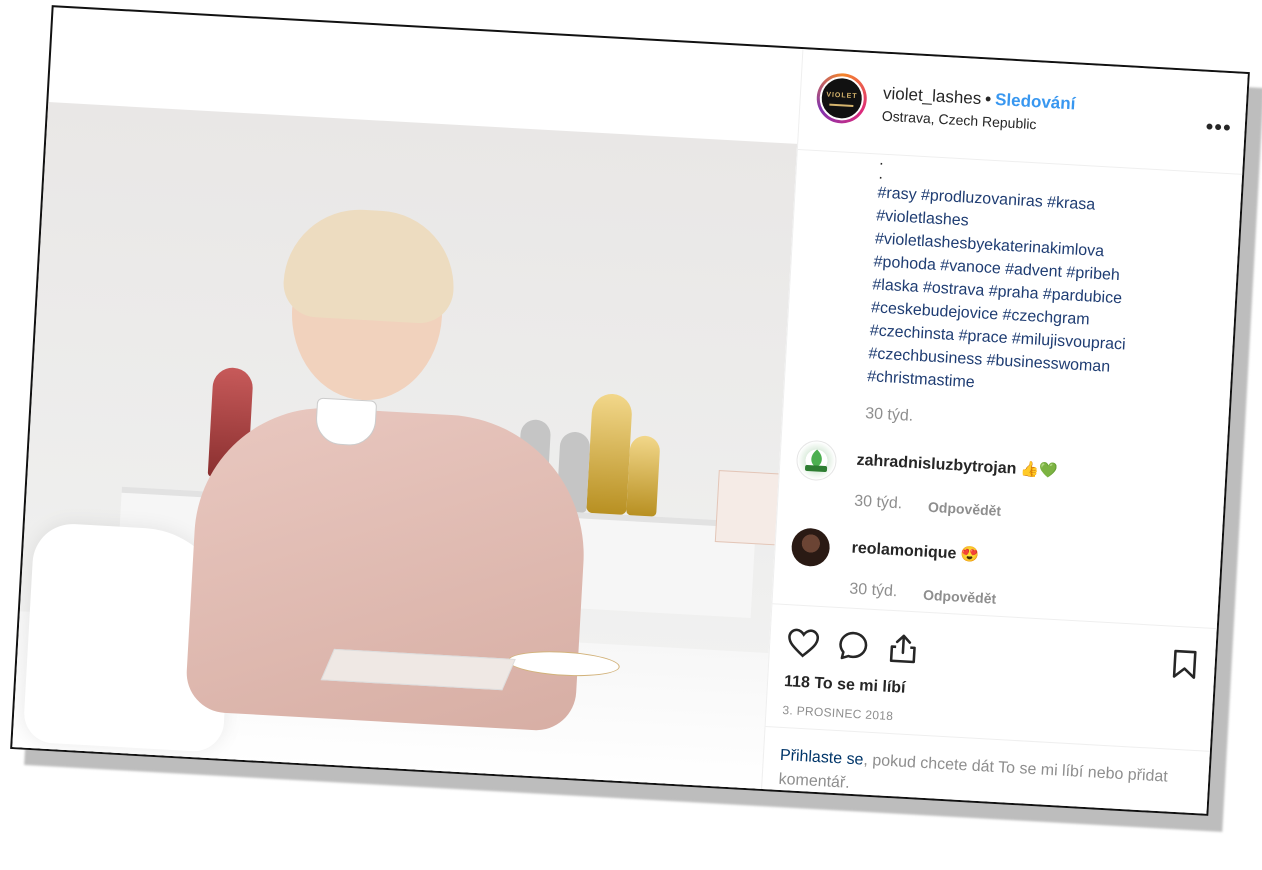  Describe the element at coordinates (1218, 127) in the screenshot. I see `more-options-icon: •••` at that location.